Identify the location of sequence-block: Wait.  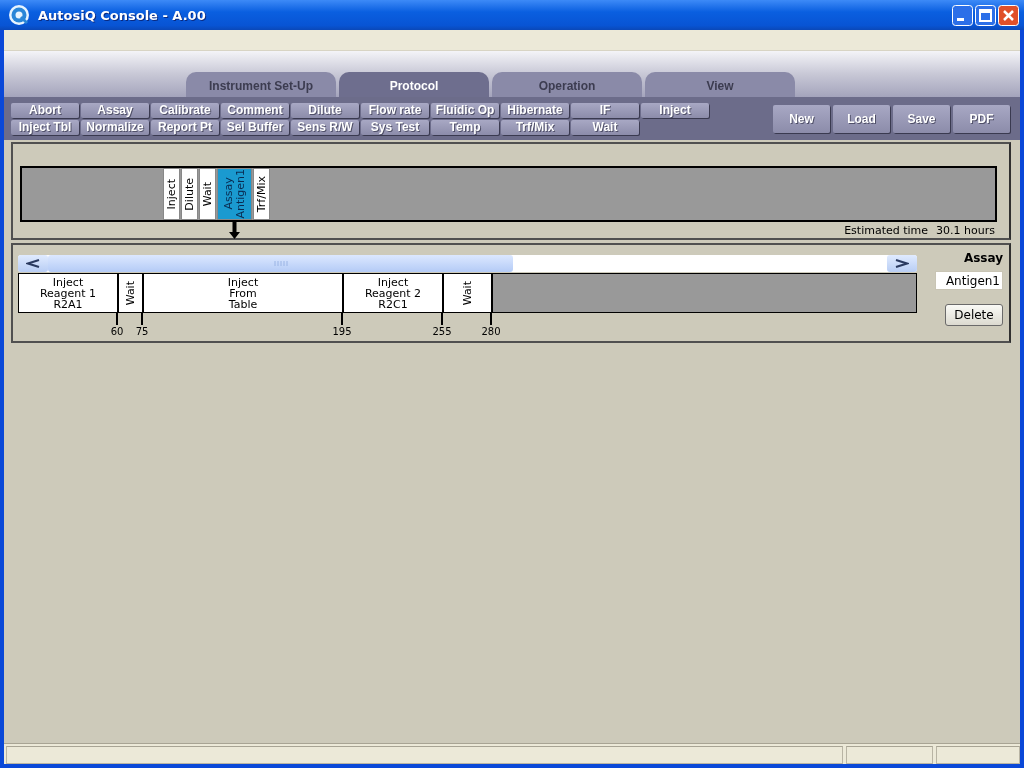
(207, 194).